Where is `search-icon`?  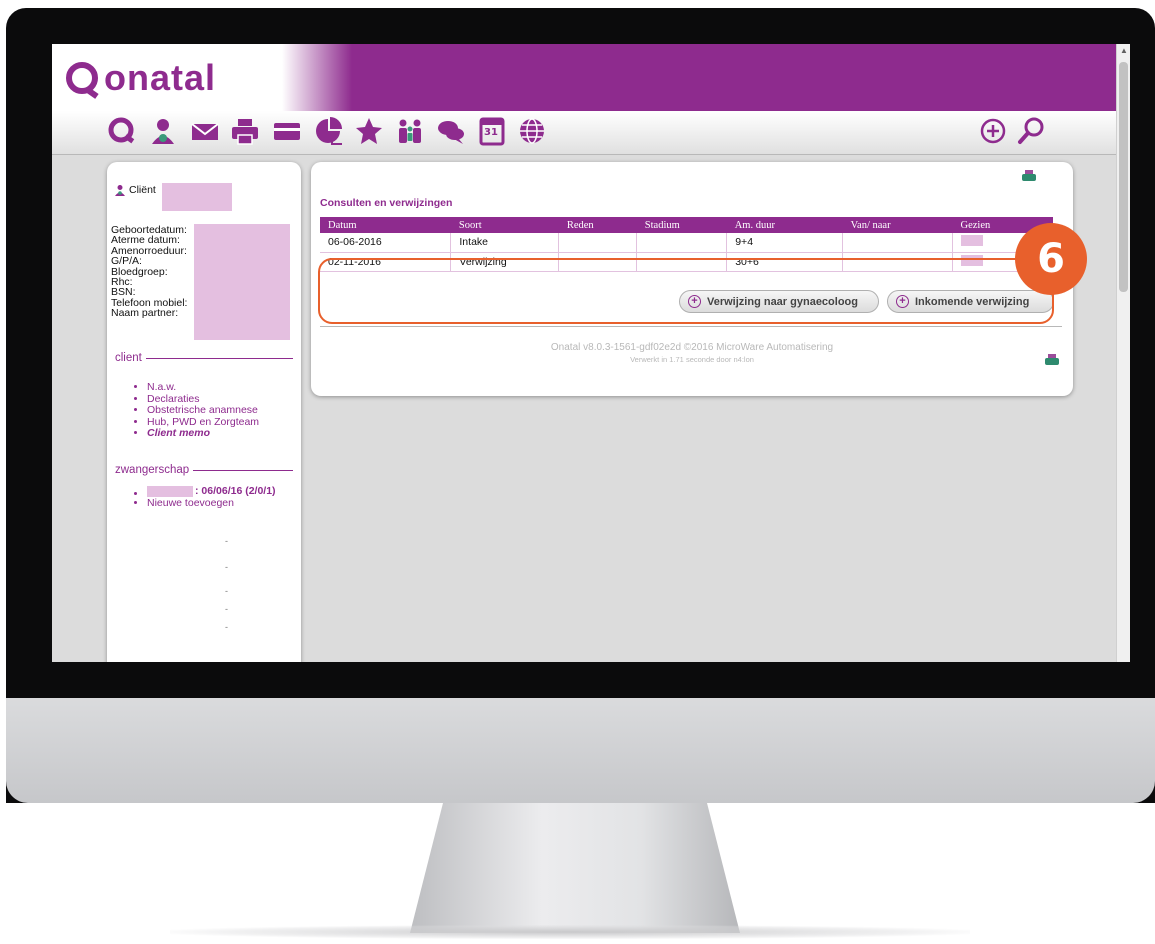 search-icon is located at coordinates (1031, 131).